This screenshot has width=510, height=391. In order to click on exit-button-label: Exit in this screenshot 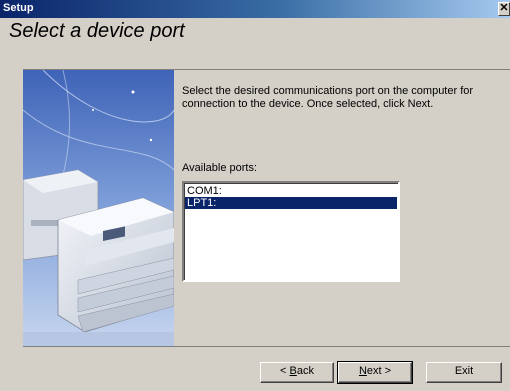, I will do `click(464, 371)`.